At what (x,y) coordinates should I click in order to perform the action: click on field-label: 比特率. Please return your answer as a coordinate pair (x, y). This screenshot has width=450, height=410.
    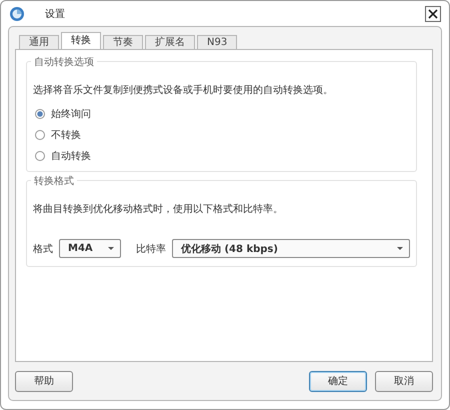
    Looking at the image, I should click on (151, 249).